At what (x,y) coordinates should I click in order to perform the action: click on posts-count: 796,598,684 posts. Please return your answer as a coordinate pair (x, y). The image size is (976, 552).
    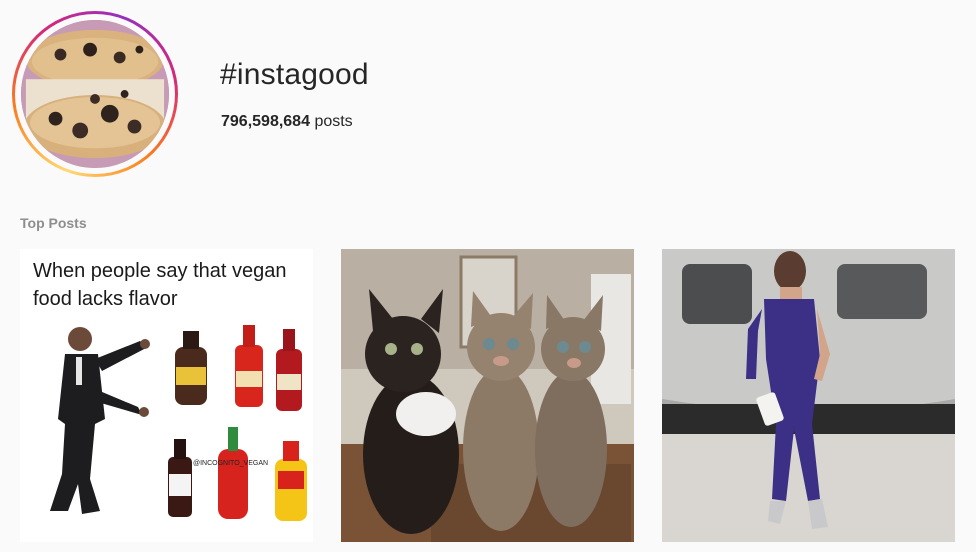
    Looking at the image, I should click on (287, 122).